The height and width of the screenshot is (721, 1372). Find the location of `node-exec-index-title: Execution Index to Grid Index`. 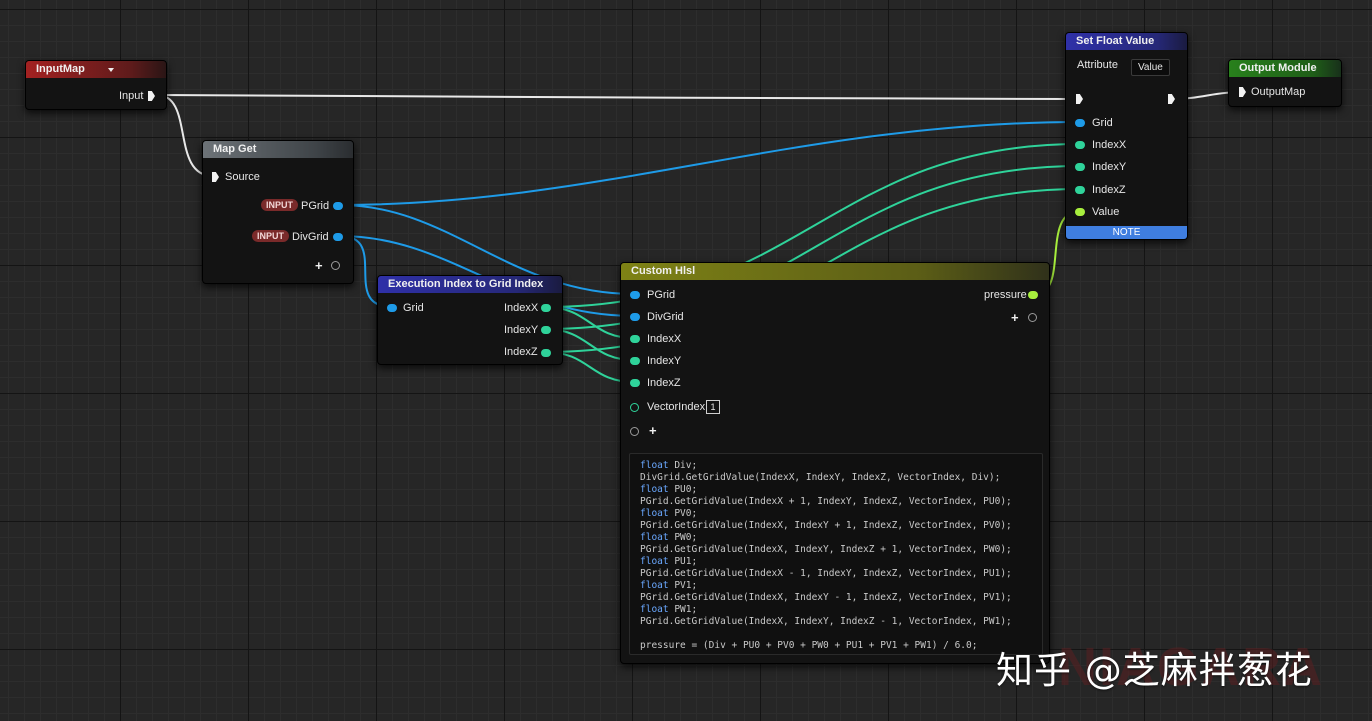

node-exec-index-title: Execution Index to Grid Index is located at coordinates (466, 284).